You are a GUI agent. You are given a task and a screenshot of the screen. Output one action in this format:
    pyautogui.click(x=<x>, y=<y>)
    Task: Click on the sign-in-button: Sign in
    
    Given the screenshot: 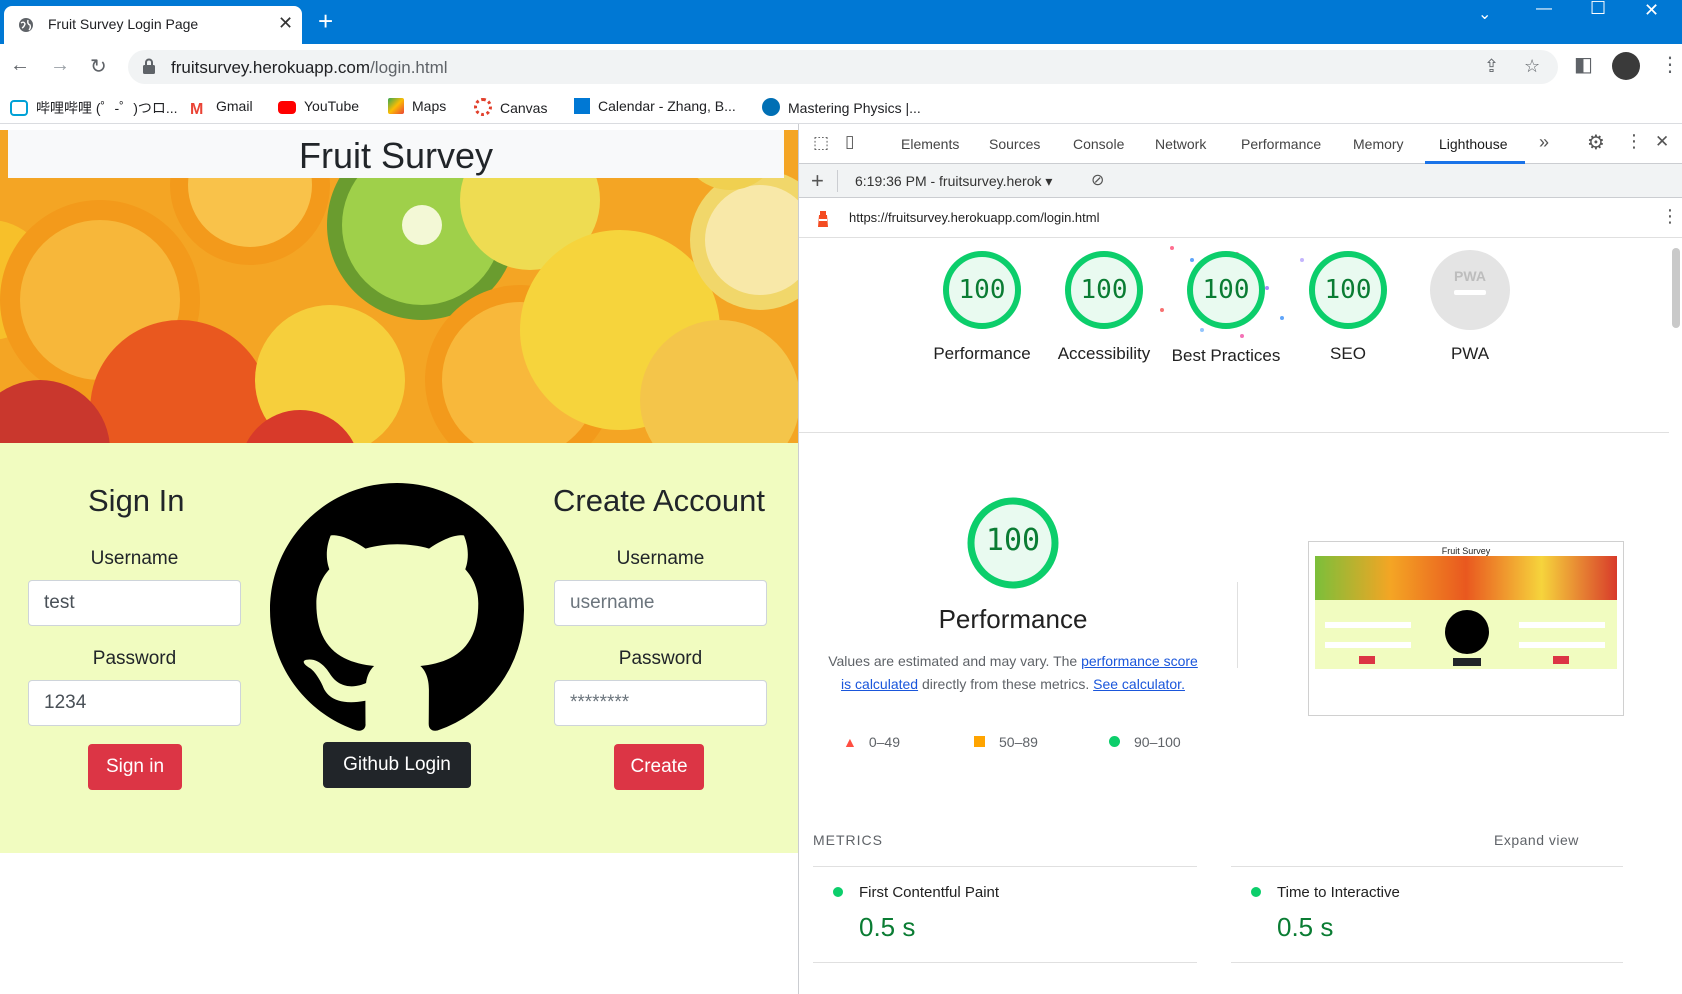 What is the action you would take?
    pyautogui.click(x=135, y=767)
    